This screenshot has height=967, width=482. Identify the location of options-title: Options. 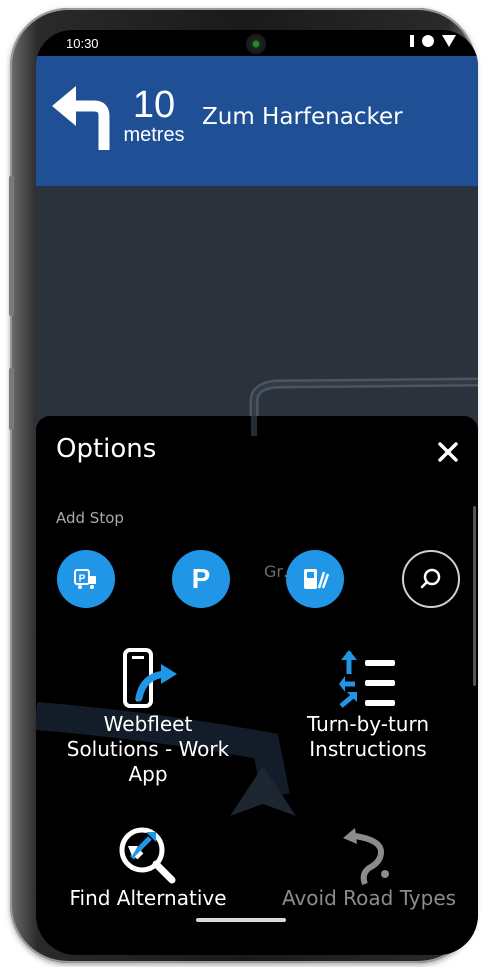
(106, 449).